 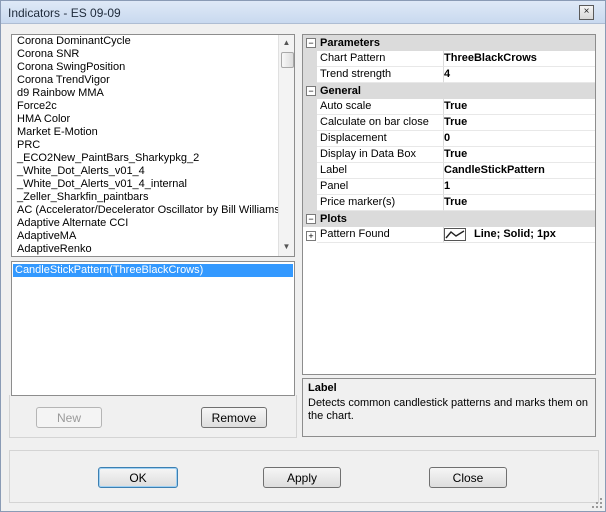 What do you see at coordinates (145, 41) in the screenshot?
I see `indicator-list-item: Corona DominantCycle` at bounding box center [145, 41].